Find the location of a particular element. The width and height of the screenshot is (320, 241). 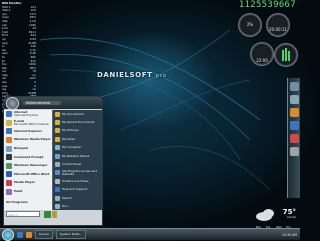

start-program-item: Windows Media Player is located at coordinates (28, 140).